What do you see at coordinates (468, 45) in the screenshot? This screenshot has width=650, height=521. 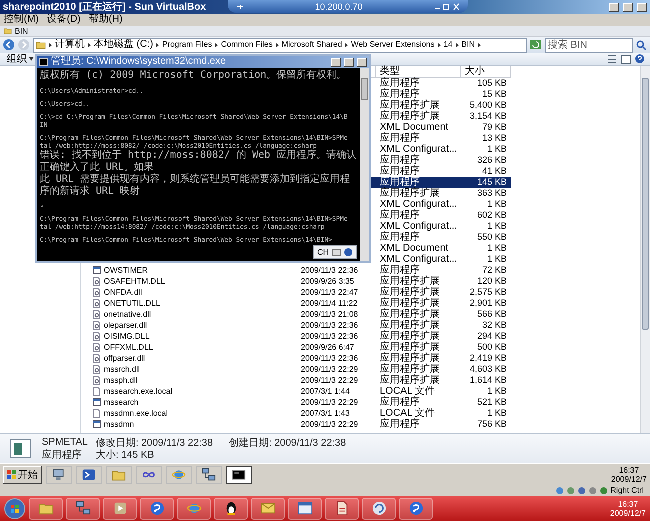 I see `breadcrumb-item: BIN` at bounding box center [468, 45].